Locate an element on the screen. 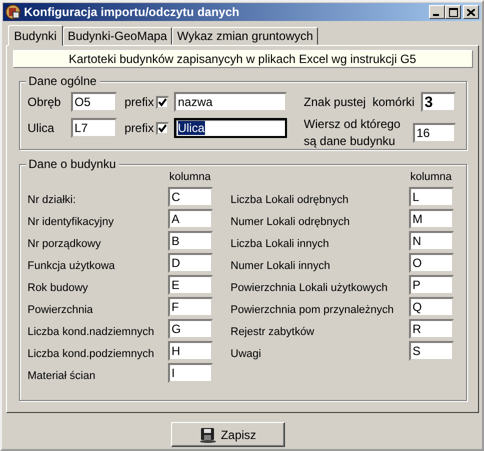 The height and width of the screenshot is (451, 484). input-field: B is located at coordinates (190, 241).